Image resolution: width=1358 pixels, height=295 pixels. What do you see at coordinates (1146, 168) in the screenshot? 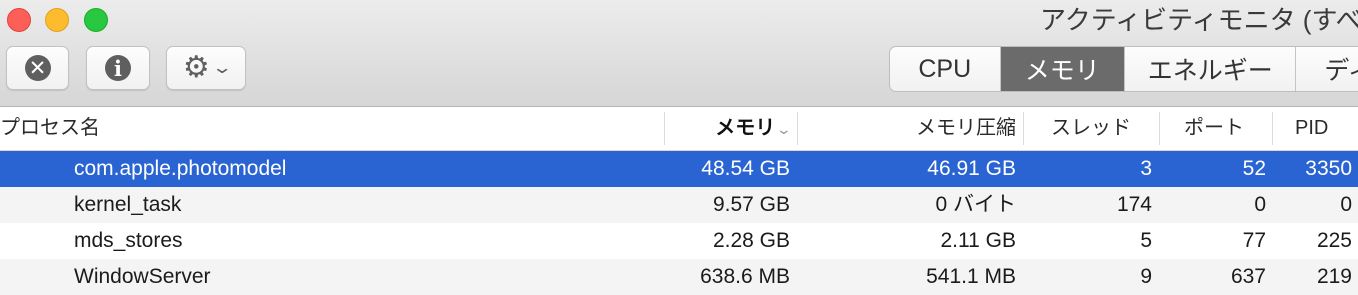
I see `threads-value: 3` at bounding box center [1146, 168].